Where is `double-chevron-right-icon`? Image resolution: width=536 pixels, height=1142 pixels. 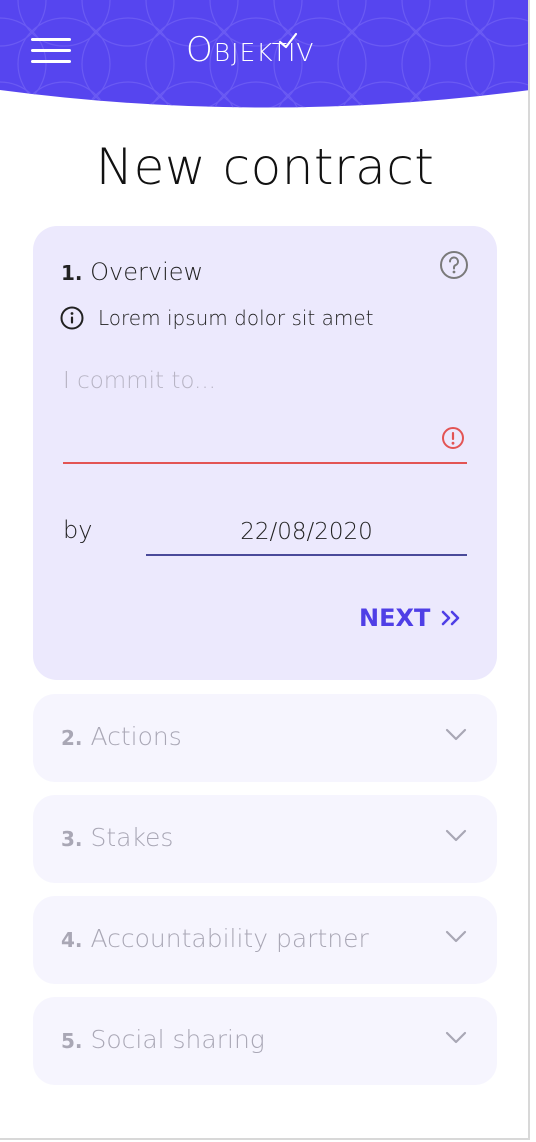 double-chevron-right-icon is located at coordinates (451, 618).